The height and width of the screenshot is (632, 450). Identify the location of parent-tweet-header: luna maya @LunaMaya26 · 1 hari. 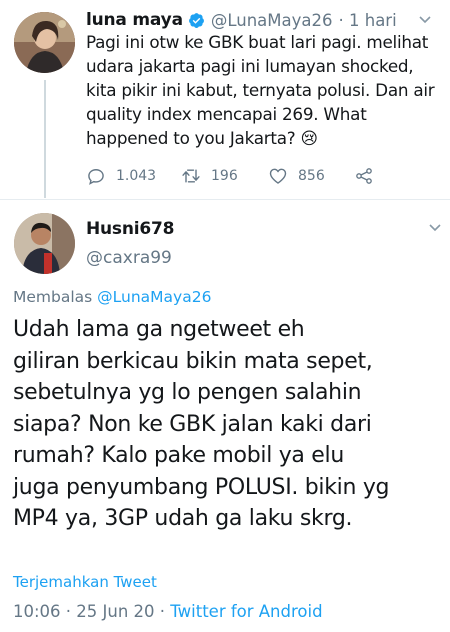
(263, 20).